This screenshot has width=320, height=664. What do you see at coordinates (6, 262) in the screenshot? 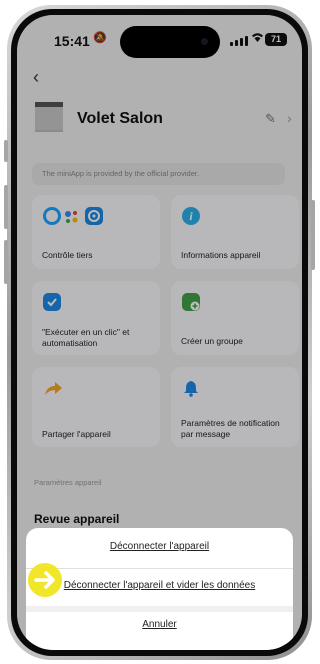
I see `volume-down-button` at bounding box center [6, 262].